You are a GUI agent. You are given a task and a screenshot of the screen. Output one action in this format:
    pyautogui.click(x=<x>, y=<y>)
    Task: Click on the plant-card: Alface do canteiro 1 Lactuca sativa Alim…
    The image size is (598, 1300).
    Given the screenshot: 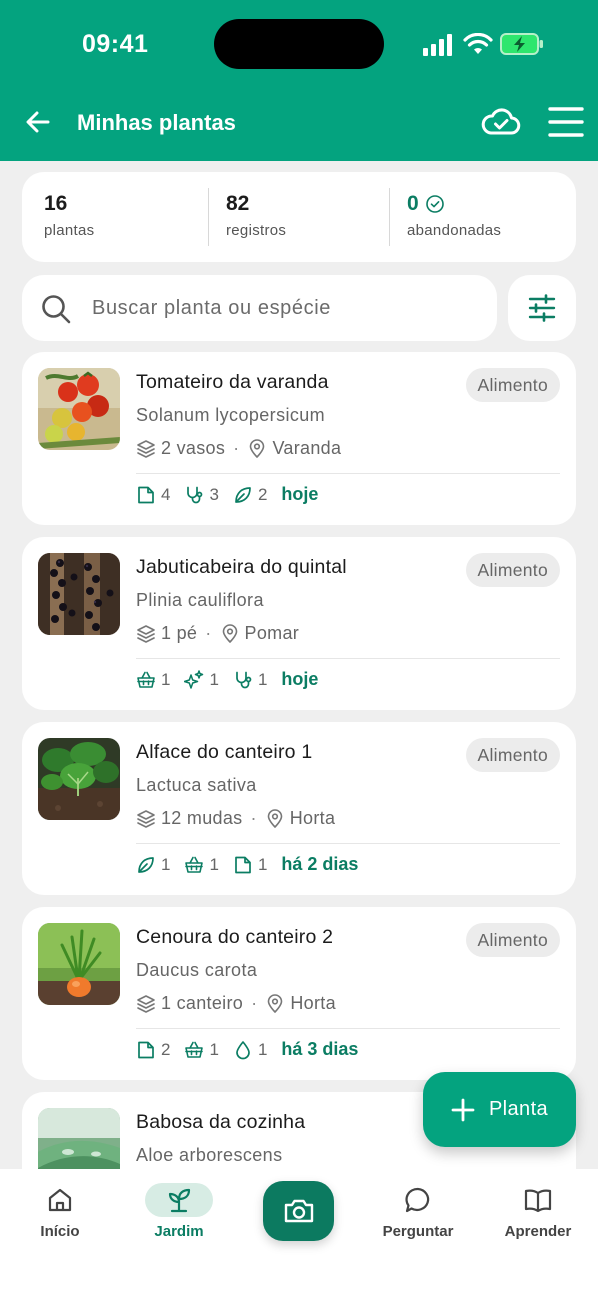 What is the action you would take?
    pyautogui.click(x=299, y=808)
    